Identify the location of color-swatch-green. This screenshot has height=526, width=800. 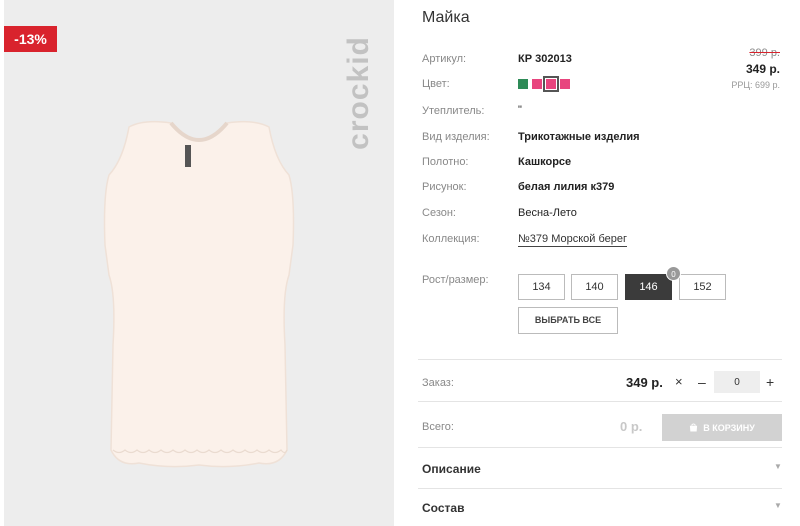
(523, 84).